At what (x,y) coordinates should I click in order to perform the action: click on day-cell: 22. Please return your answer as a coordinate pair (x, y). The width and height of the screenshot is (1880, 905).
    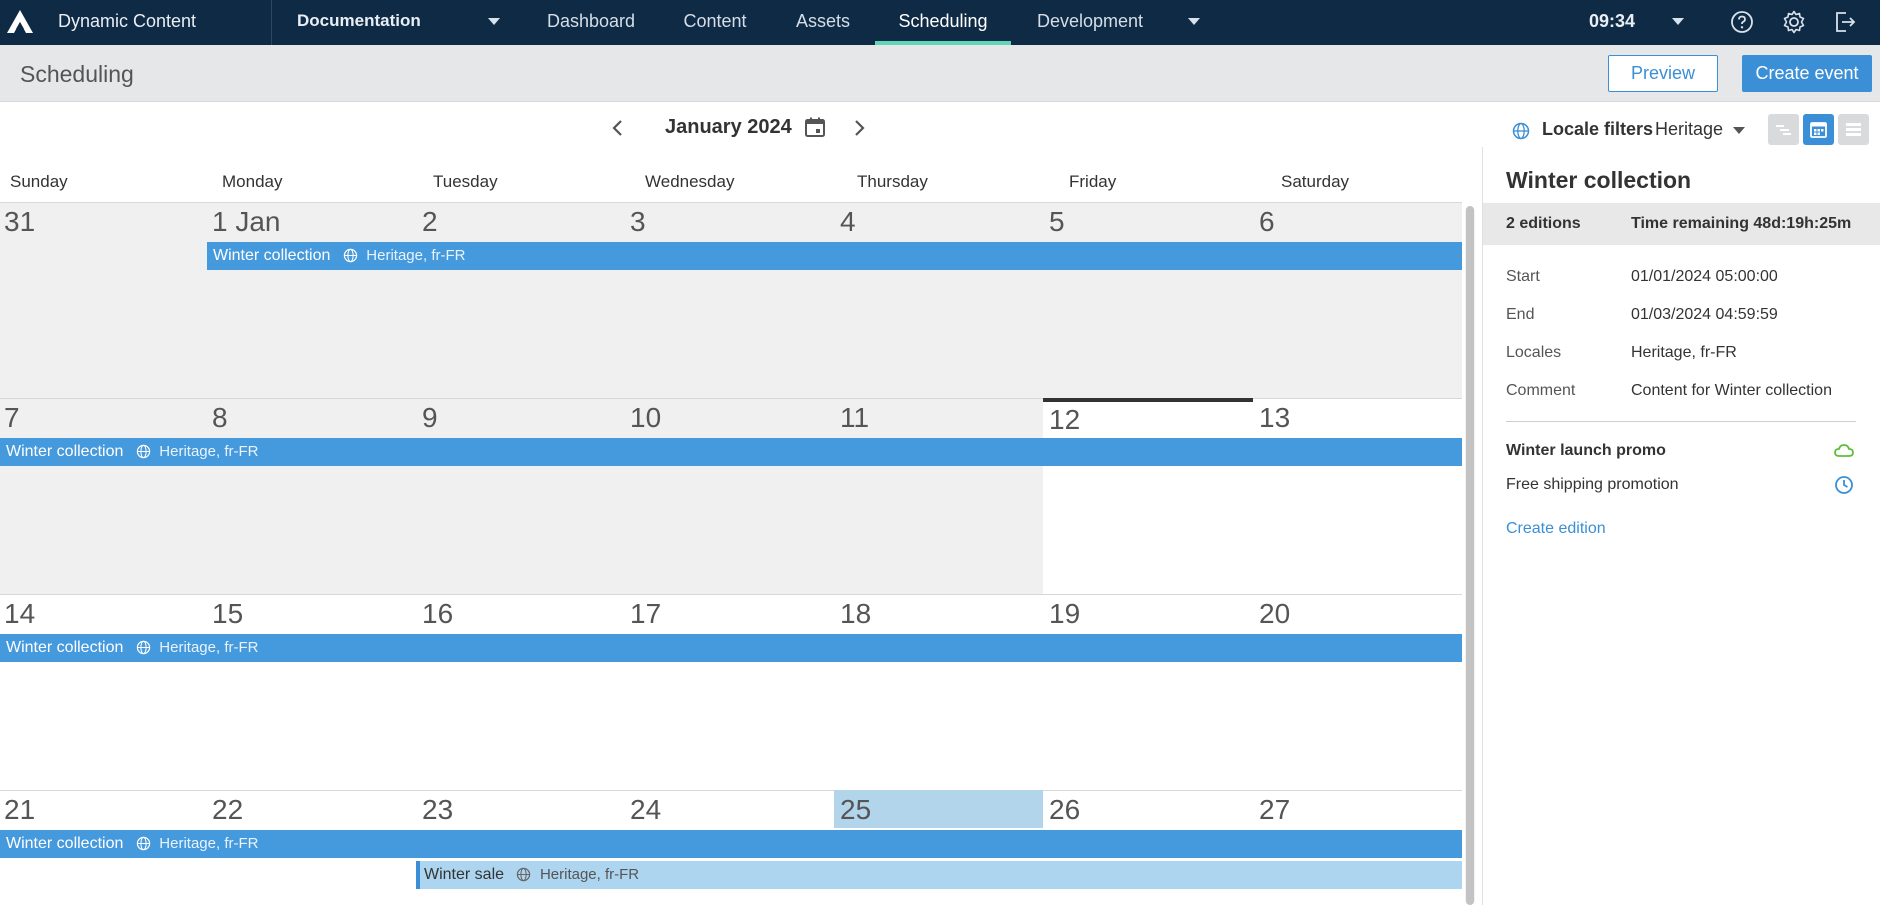
    Looking at the image, I should click on (227, 810).